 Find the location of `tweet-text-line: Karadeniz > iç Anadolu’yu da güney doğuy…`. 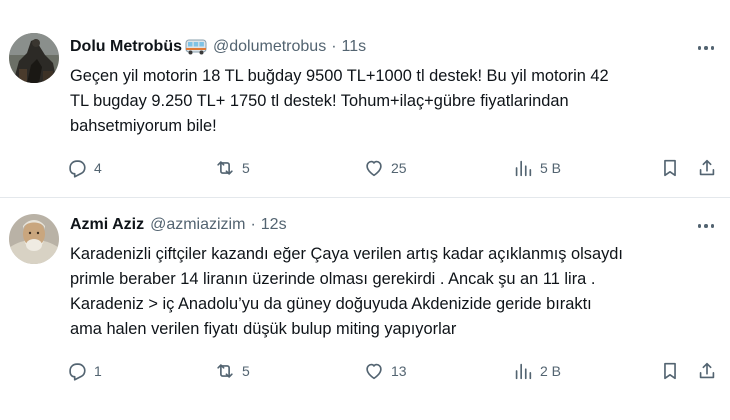

tweet-text-line: Karadeniz > iç Anadolu’yu da güney doğuy… is located at coordinates (331, 304).